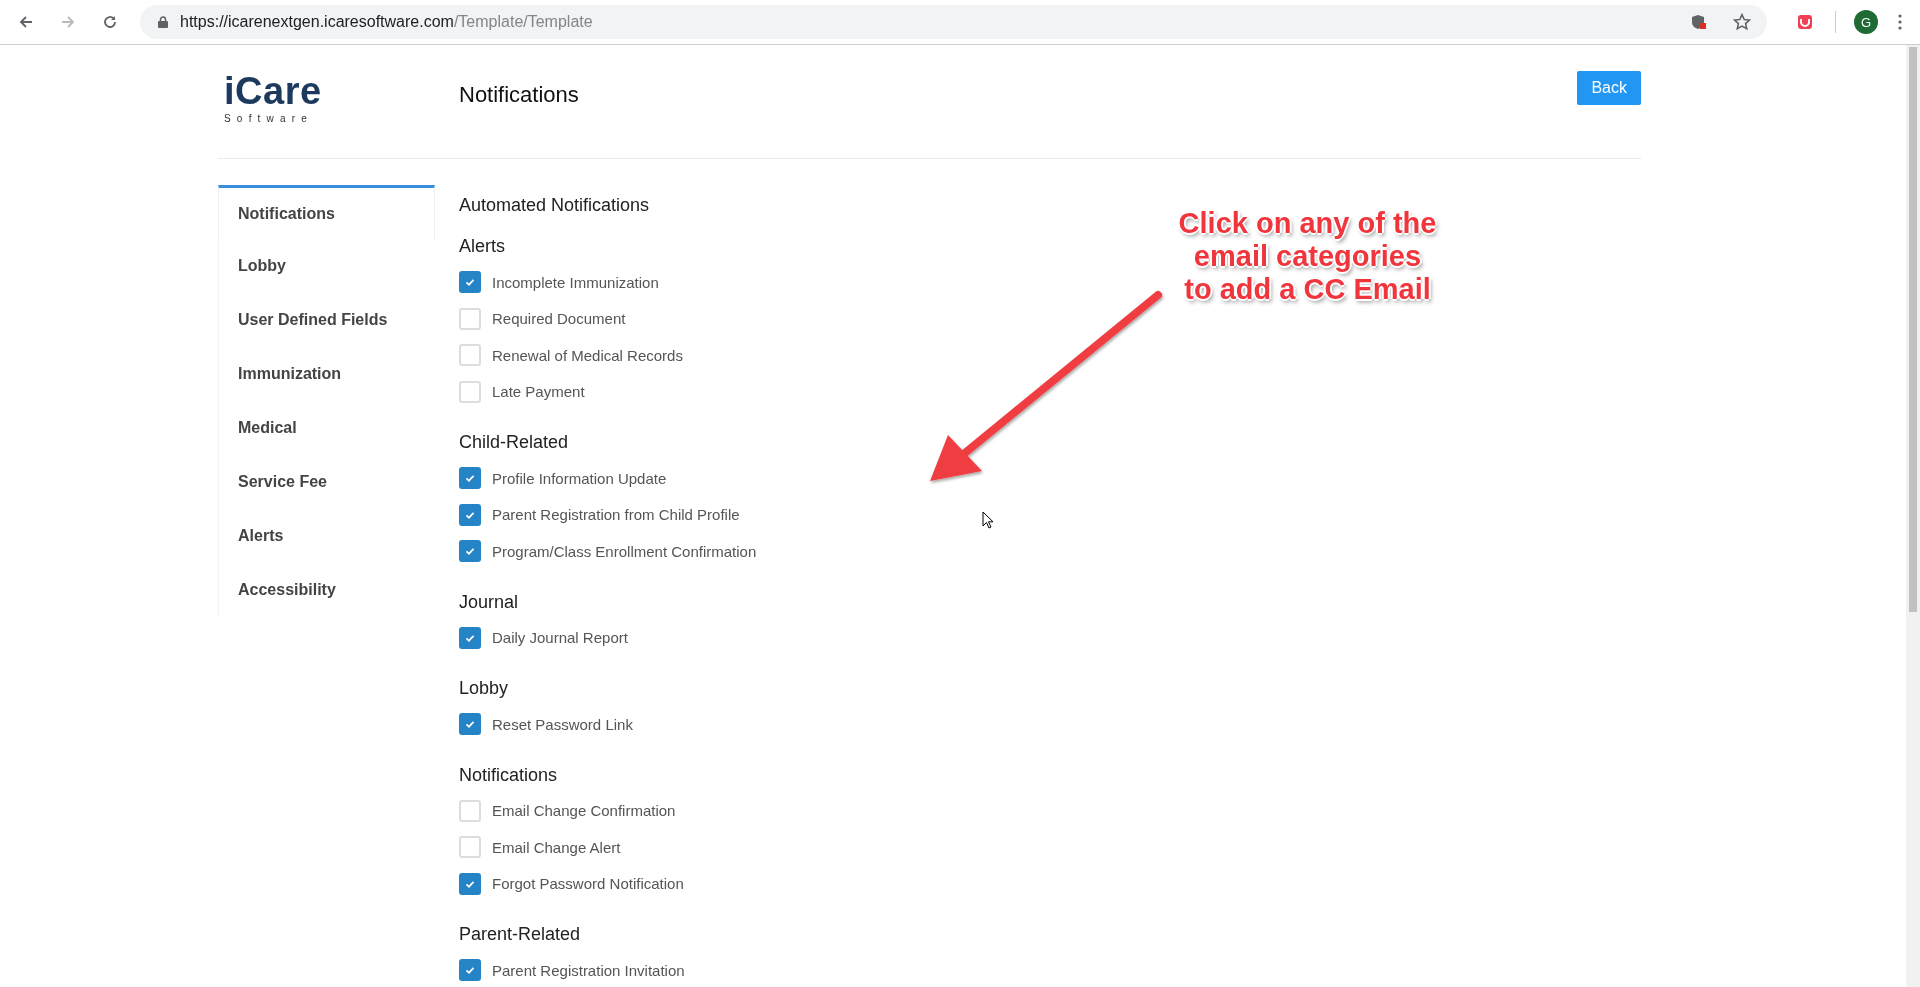 This screenshot has height=987, width=1920. Describe the element at coordinates (562, 724) in the screenshot. I see `checkbox-label: Reset Password Link` at that location.